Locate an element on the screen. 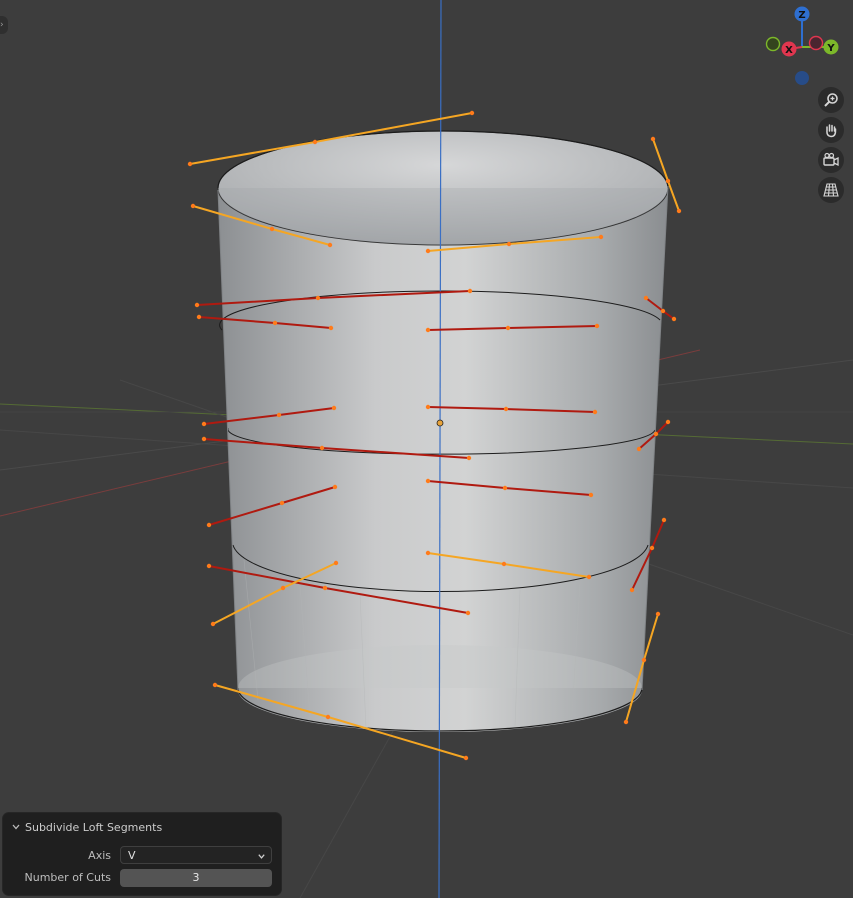 The width and height of the screenshot is (853, 898). operator-panel-title: Subdivide Loft Segments is located at coordinates (94, 827).